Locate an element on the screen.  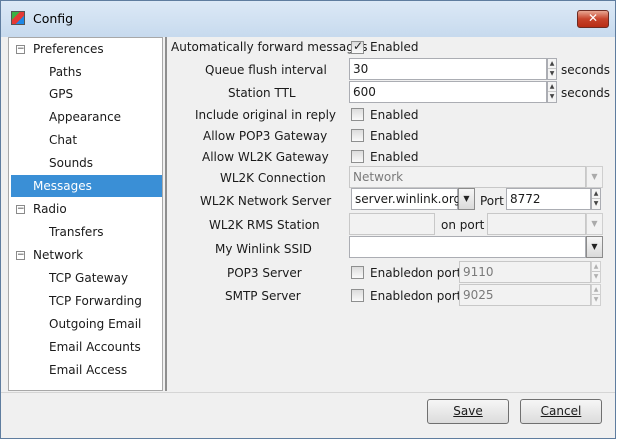
smtp-port-input: 9025 is located at coordinates (525, 295).